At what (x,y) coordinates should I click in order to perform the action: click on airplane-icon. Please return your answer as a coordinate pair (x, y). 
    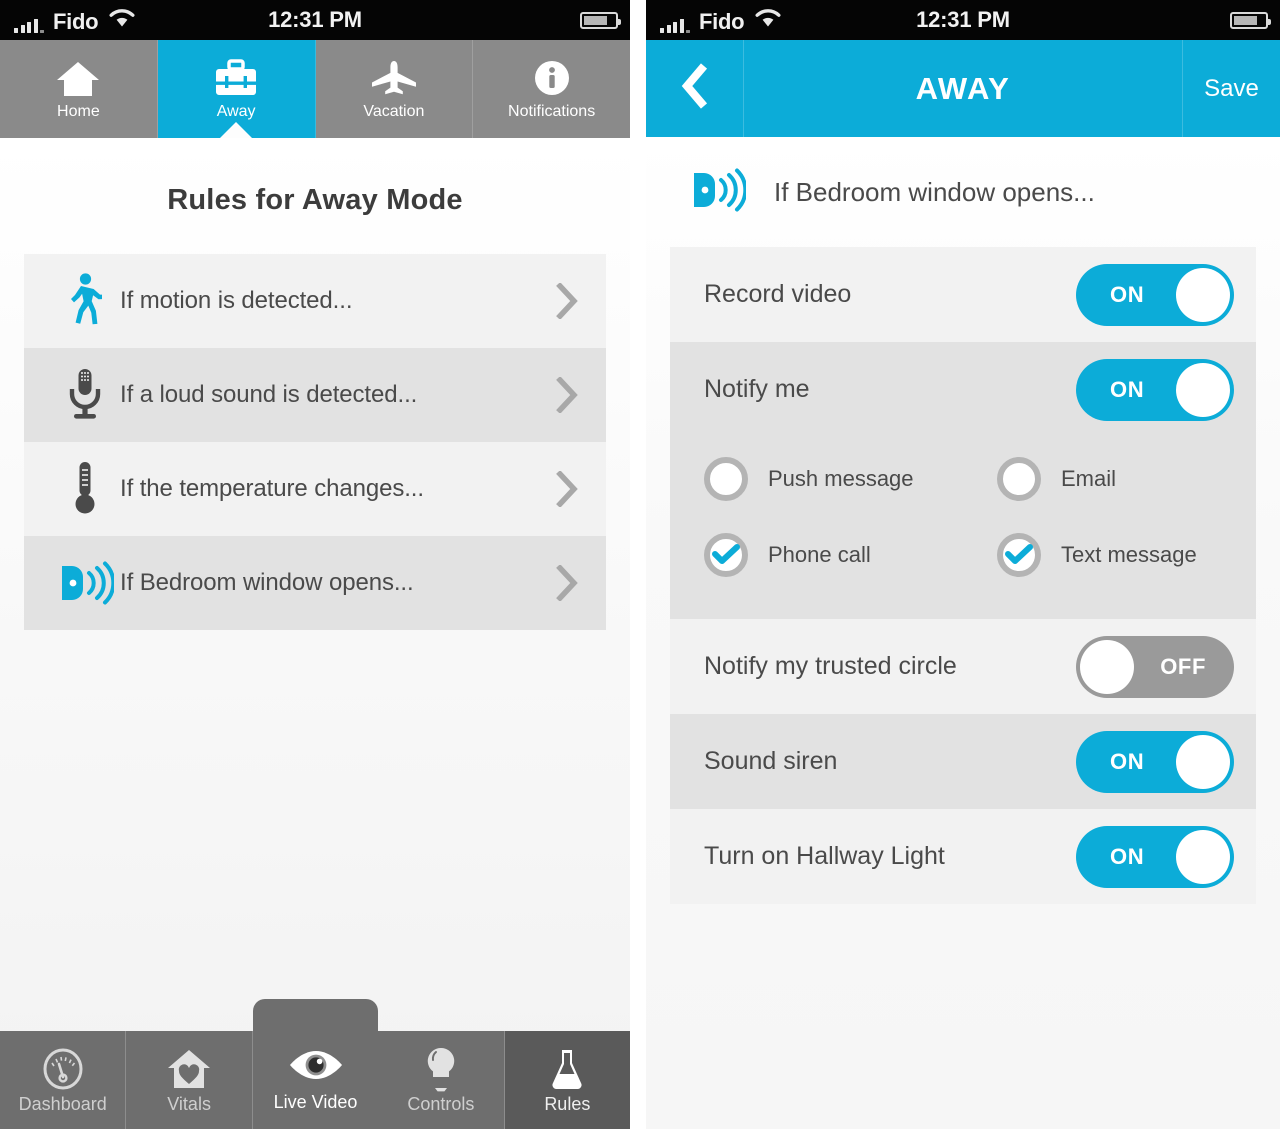
    Looking at the image, I should click on (394, 78).